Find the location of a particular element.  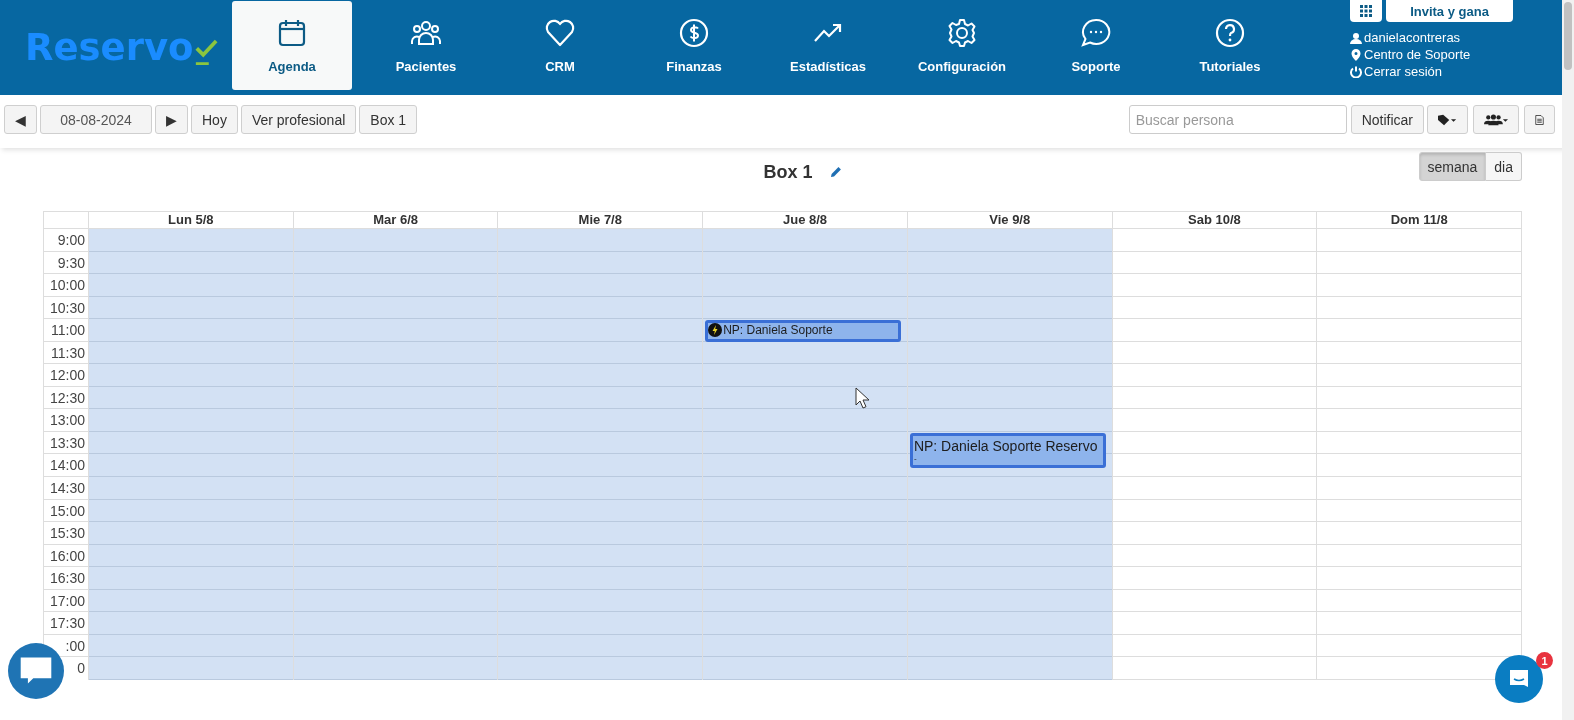

user-link: Cerrar sesión is located at coordinates (1432, 71).